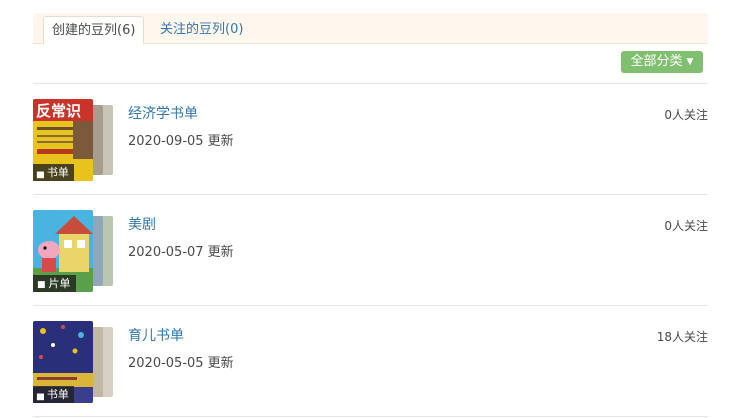 This screenshot has width=739, height=418. Describe the element at coordinates (73, 140) in the screenshot. I see `list-cover: 反常识 ▅ 书单` at that location.